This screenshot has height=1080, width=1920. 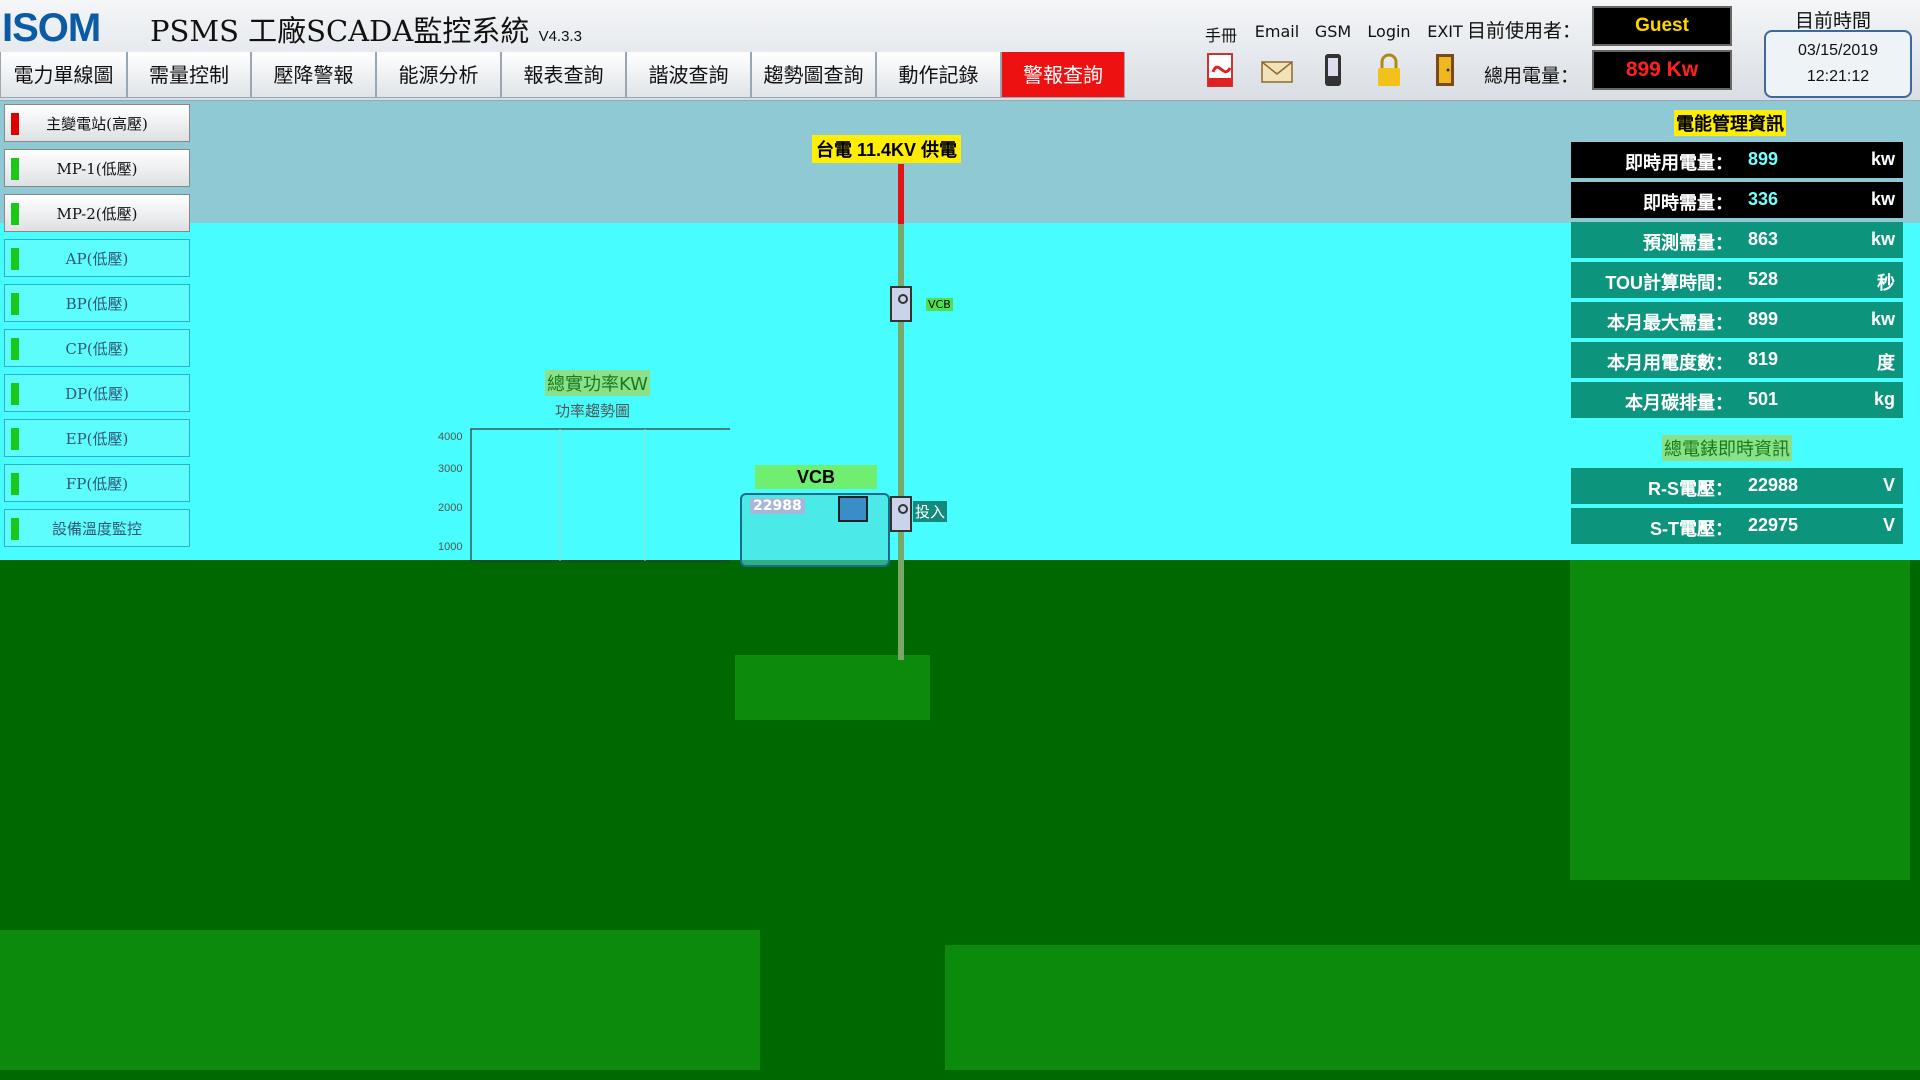 I want to click on info-label: TOU計算時間：, so click(x=1669, y=283).